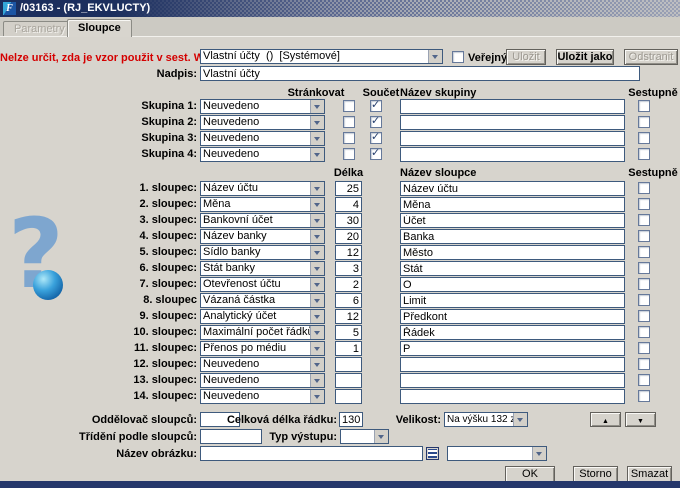 The height and width of the screenshot is (488, 680). Describe the element at coordinates (420, 73) in the screenshot. I see `nadpis-input` at that location.